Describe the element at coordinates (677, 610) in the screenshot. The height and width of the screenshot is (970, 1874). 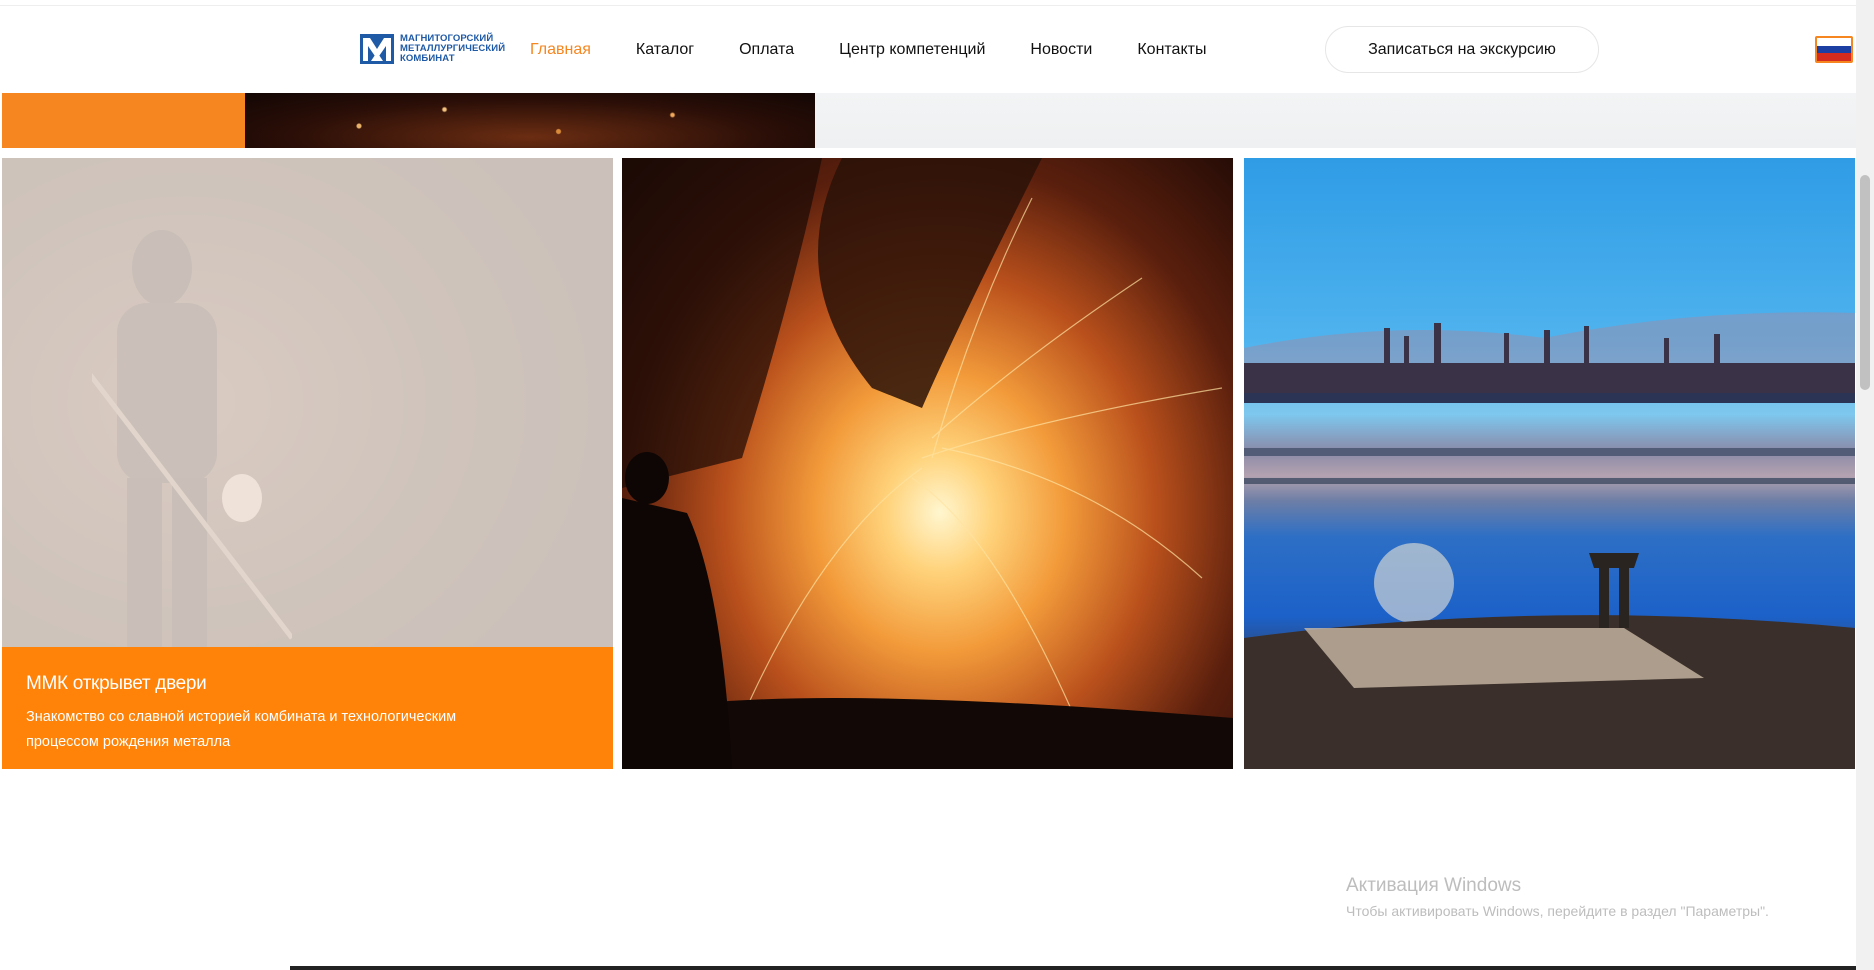
I see `worker-silhouette` at that location.